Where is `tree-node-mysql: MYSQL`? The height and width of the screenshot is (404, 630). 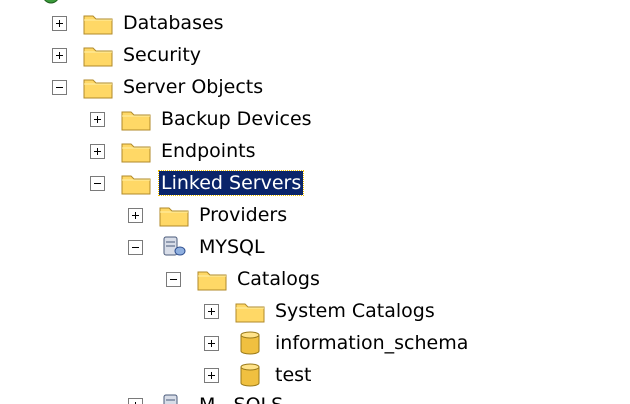
tree-node-mysql: MYSQL is located at coordinates (197, 247).